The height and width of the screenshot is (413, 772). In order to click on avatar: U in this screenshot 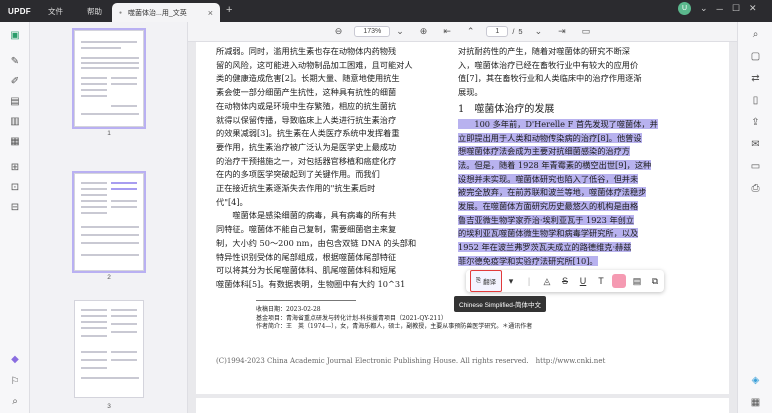, I will do `click(684, 8)`.